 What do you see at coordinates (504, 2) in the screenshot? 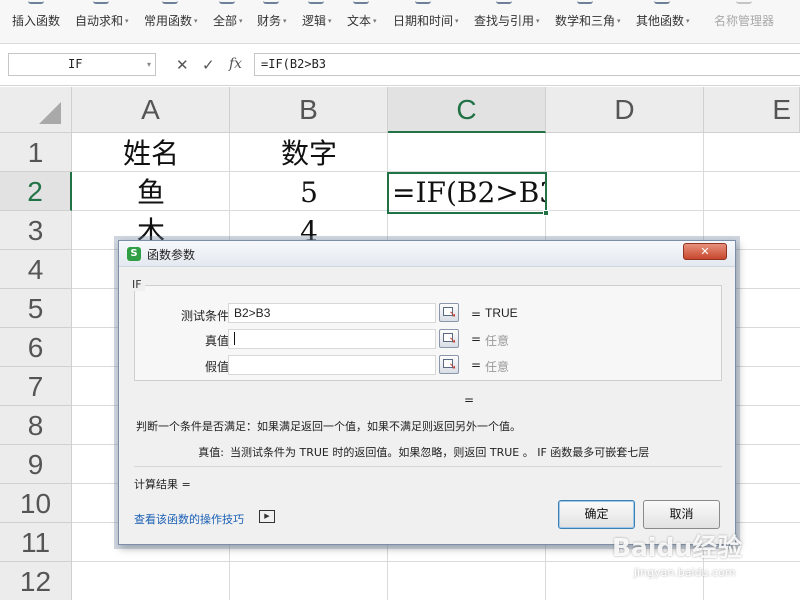
I see `lookup-icon` at bounding box center [504, 2].